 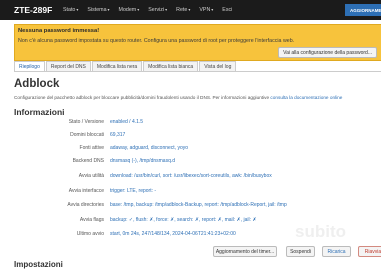 What do you see at coordinates (363, 10) in the screenshot?
I see `updates-badge: AGGIORNAMENTI` at bounding box center [363, 10].